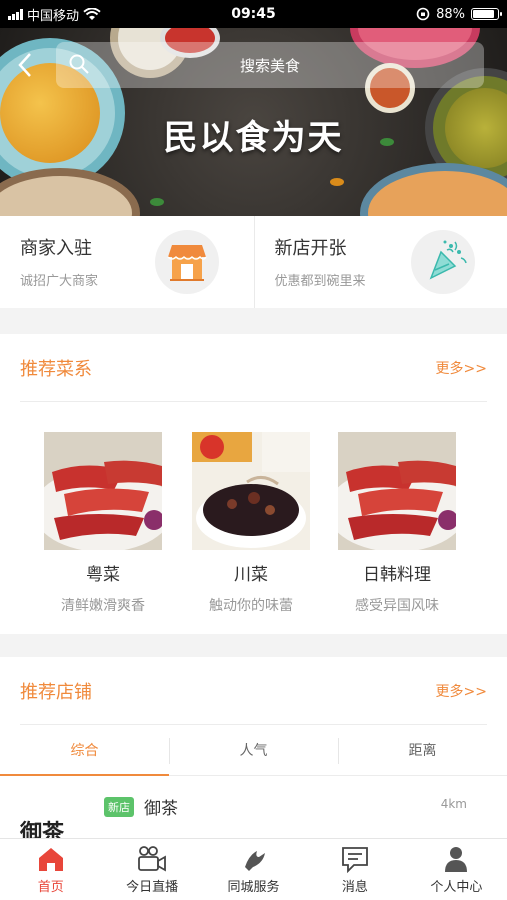 The width and height of the screenshot is (507, 900). Describe the element at coordinates (456, 859) in the screenshot. I see `user-icon` at that location.